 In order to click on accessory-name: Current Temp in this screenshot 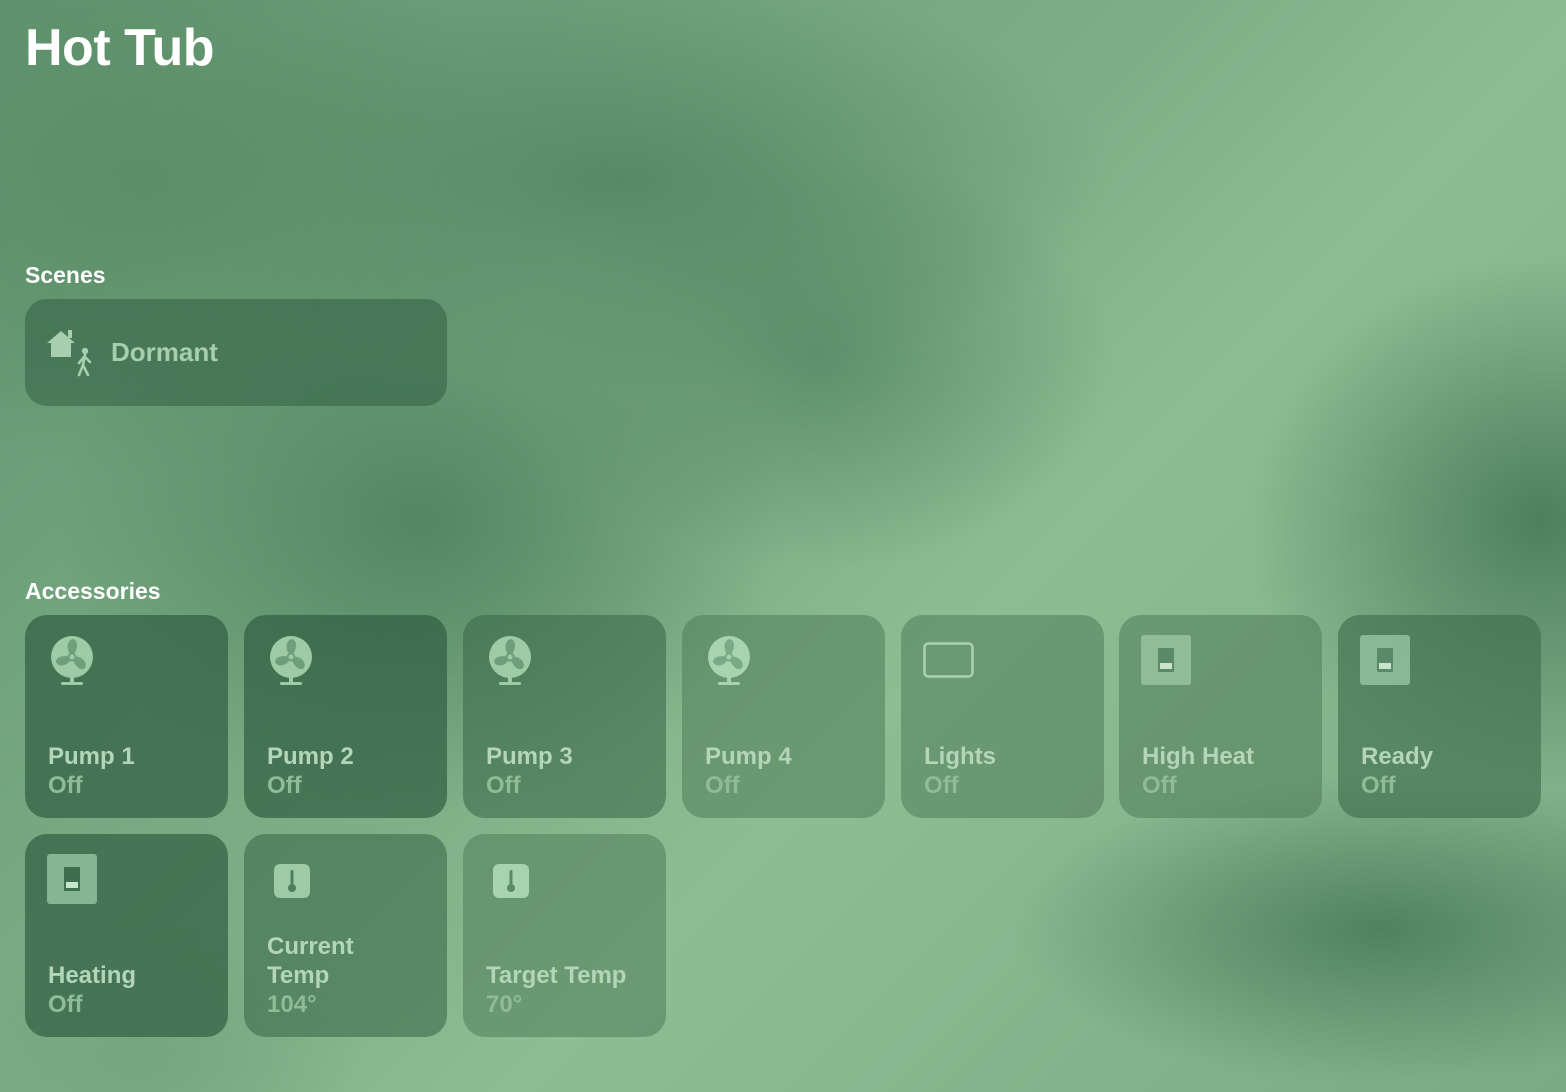, I will do `click(310, 961)`.